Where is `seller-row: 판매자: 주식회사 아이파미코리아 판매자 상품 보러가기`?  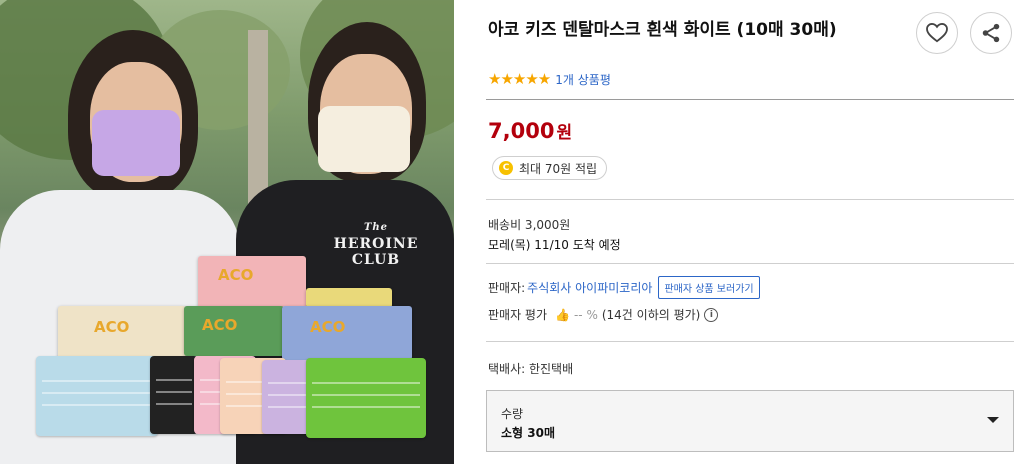
seller-row: 판매자: 주식회사 아이파미코리아 판매자 상품 보러가기 is located at coordinates (624, 287).